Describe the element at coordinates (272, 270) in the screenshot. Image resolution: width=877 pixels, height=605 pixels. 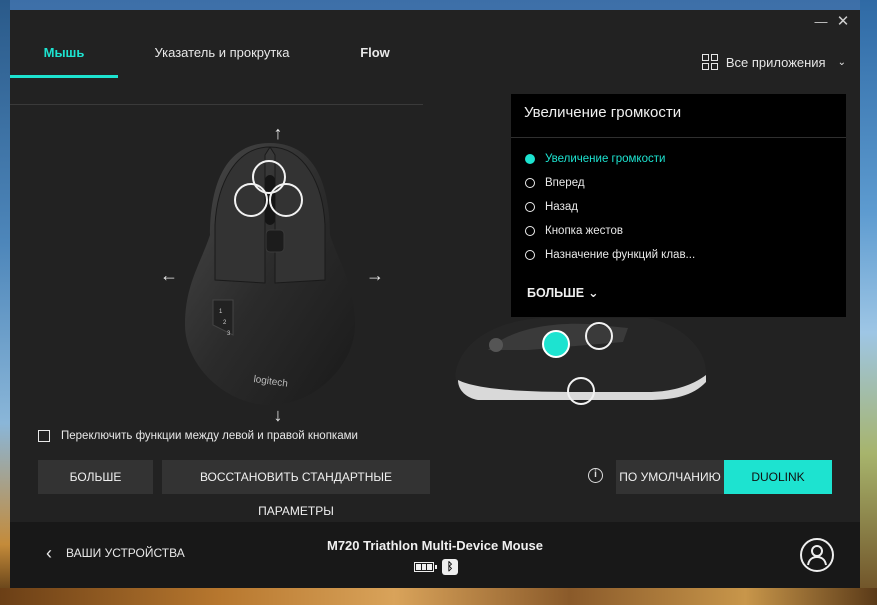
I see `mouse-top-view: 1 2 3 logitech ↑ ↓ ← →` at that location.